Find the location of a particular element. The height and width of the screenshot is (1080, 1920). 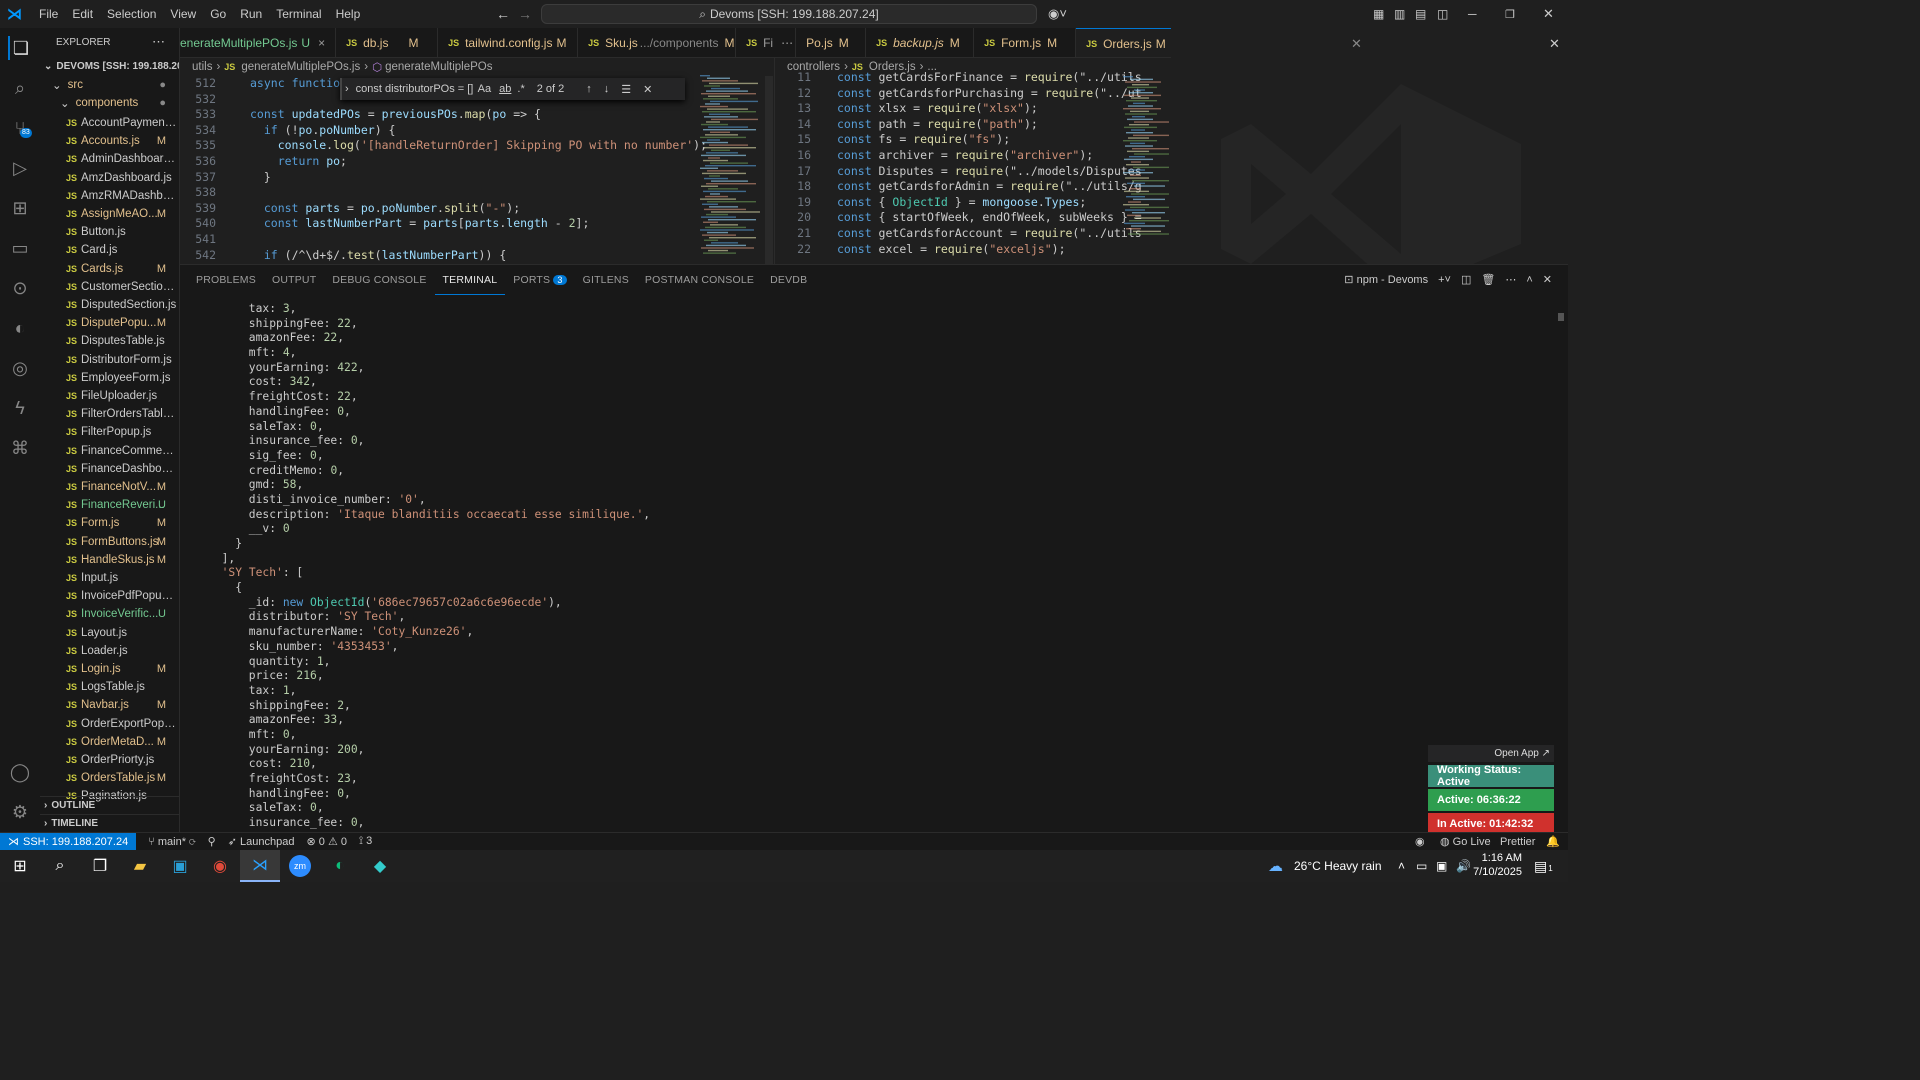

notification-icon: ▤1 is located at coordinates (1543, 866).